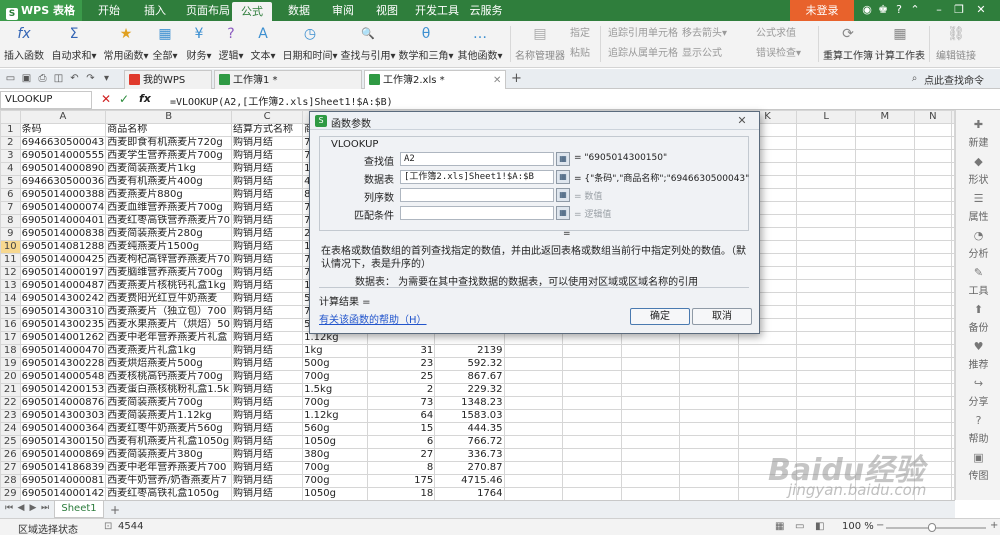 The height and width of the screenshot is (535, 1000). Describe the element at coordinates (469, 351) in the screenshot. I see `cell-f: 2139` at that location.